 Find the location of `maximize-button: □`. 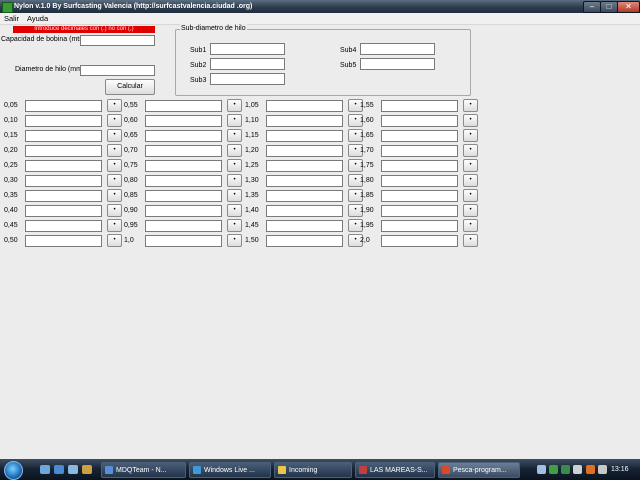

maximize-button: □ is located at coordinates (609, 7).